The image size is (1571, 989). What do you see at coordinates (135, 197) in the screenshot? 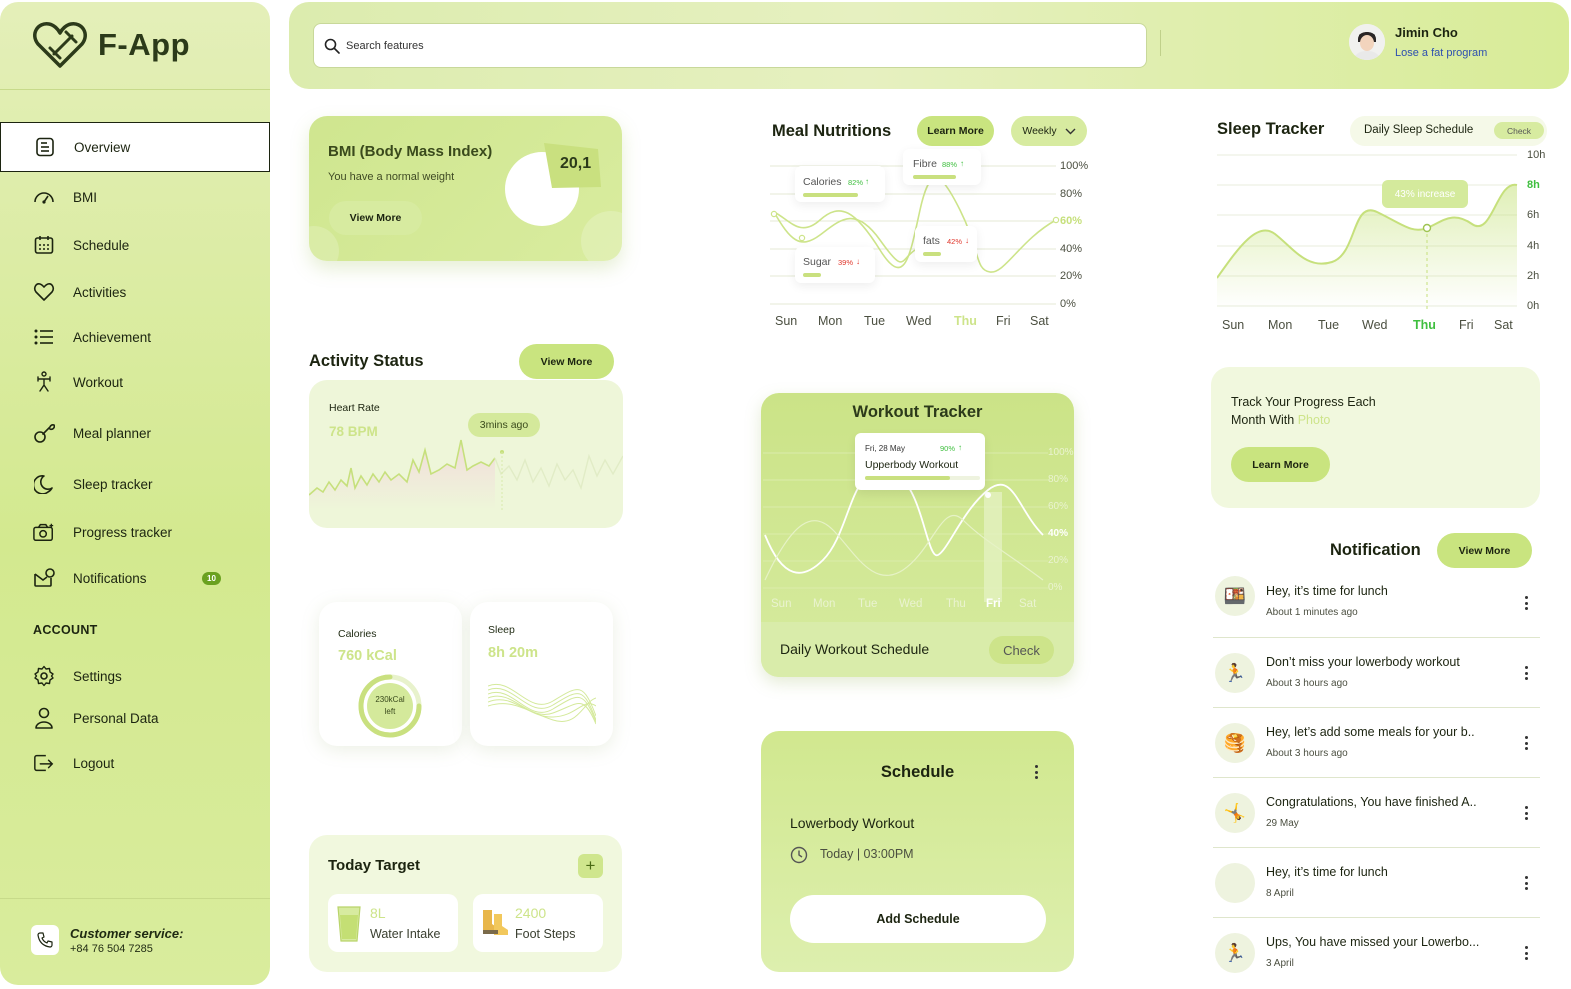
I see `sidebar-item-bmi: BMI` at bounding box center [135, 197].